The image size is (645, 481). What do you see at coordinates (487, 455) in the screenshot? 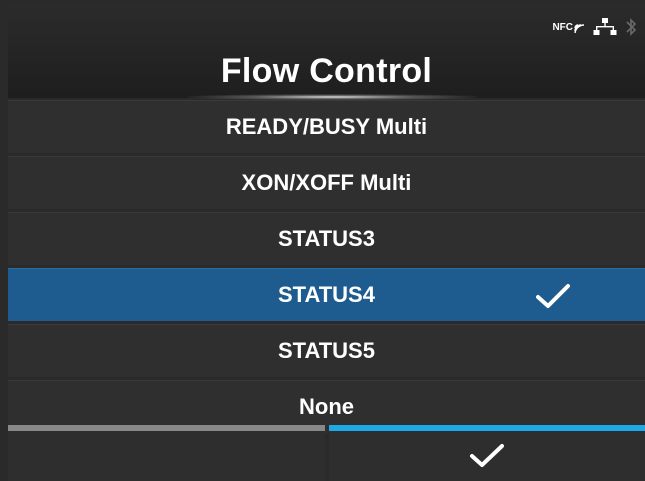
I see `checkmark-icon` at bounding box center [487, 455].